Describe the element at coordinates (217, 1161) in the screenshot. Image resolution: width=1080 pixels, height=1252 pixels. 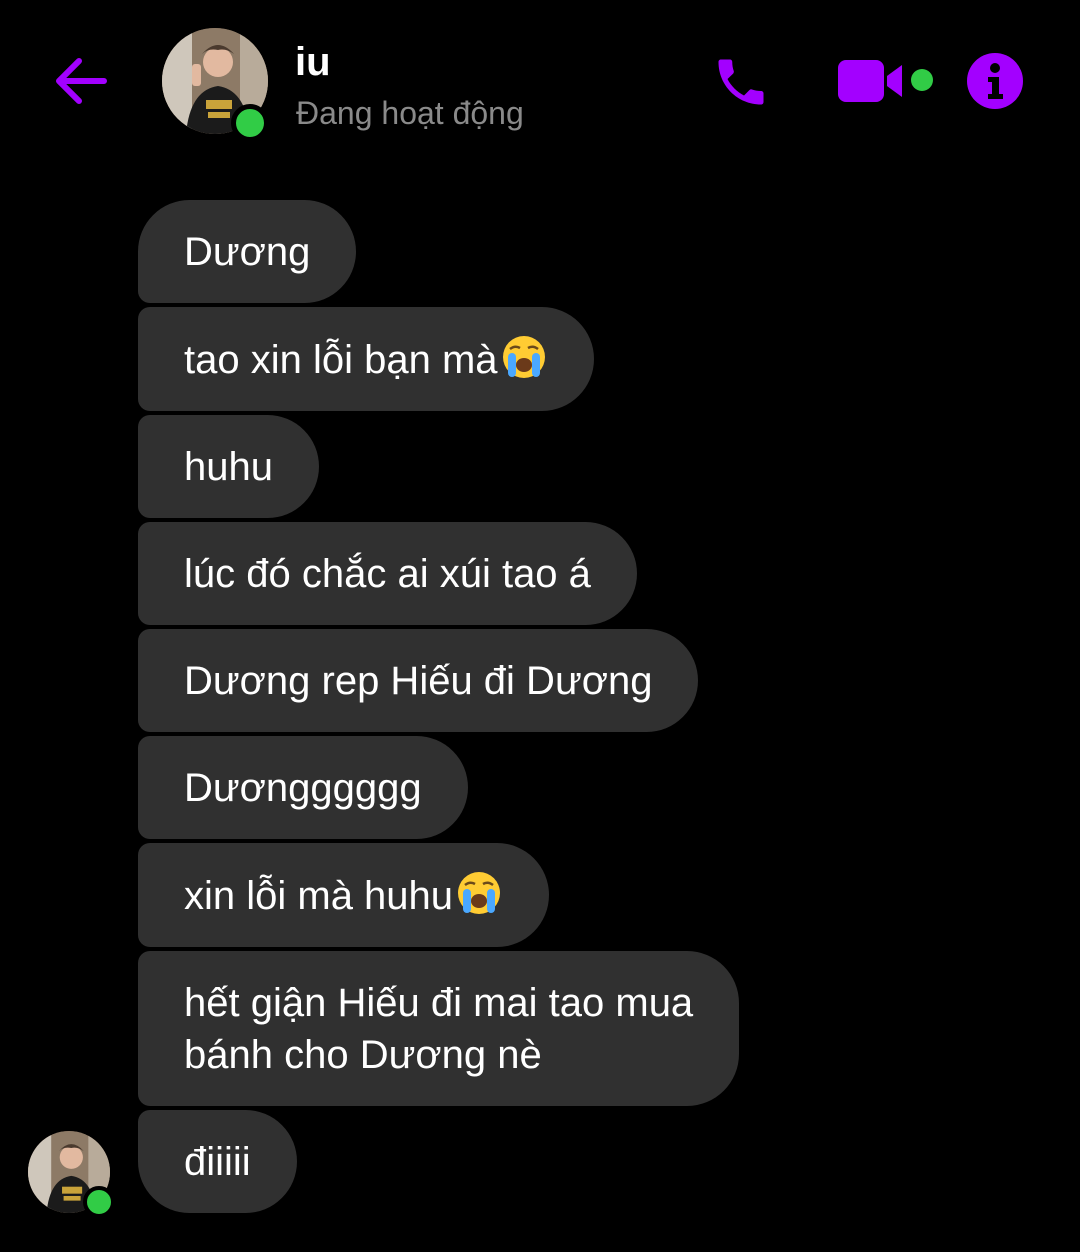
I see `message-bubble: điiiii` at that location.